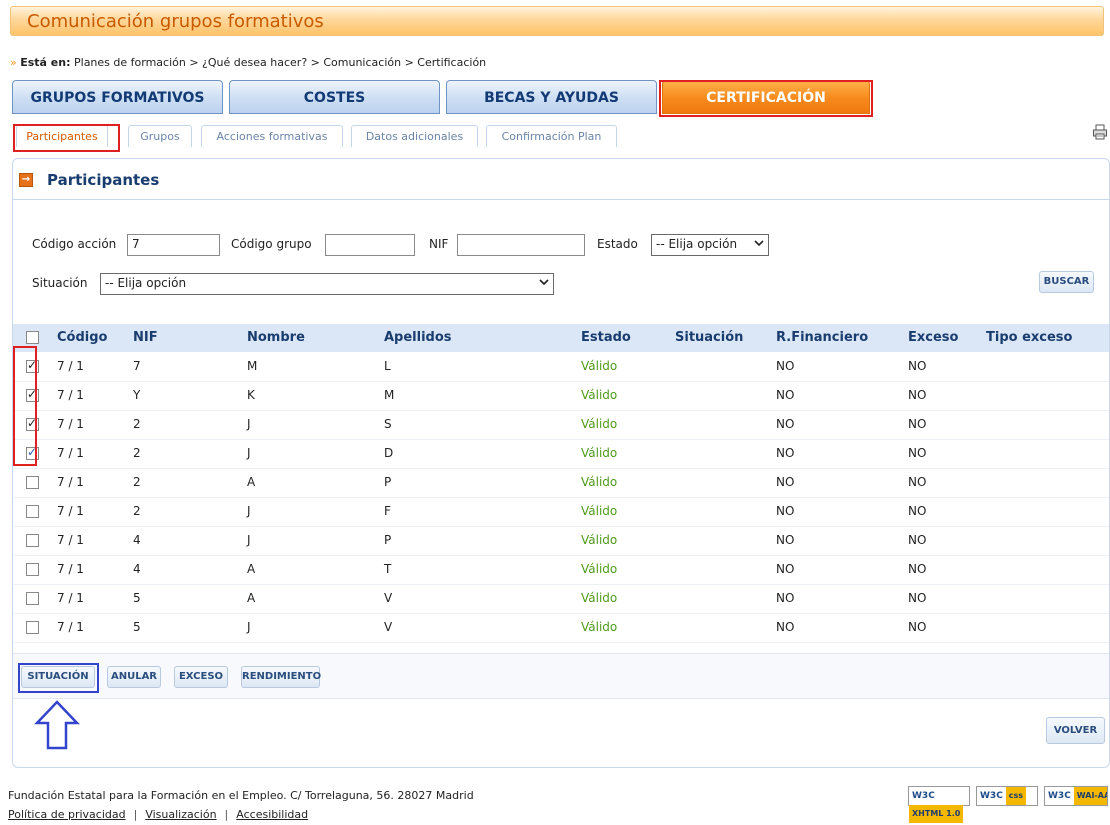 This screenshot has width=1110, height=825. What do you see at coordinates (370, 245) in the screenshot?
I see `codigo-grupo-input` at bounding box center [370, 245].